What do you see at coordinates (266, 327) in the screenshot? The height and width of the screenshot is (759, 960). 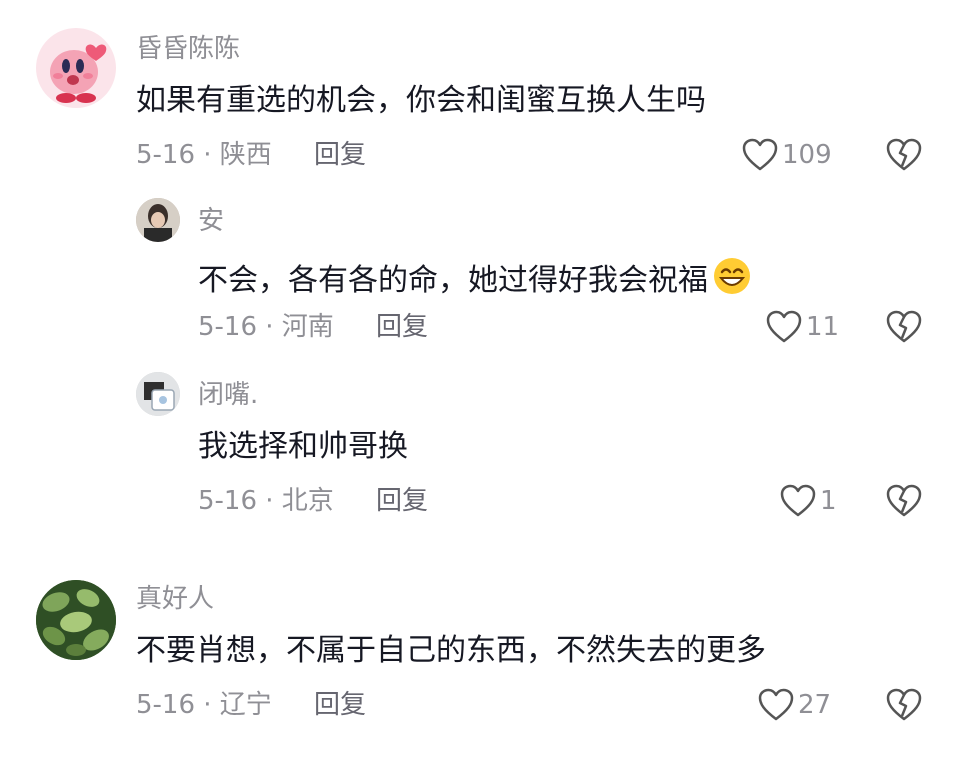 I see `comment-date-location: 5-16 · 河南` at bounding box center [266, 327].